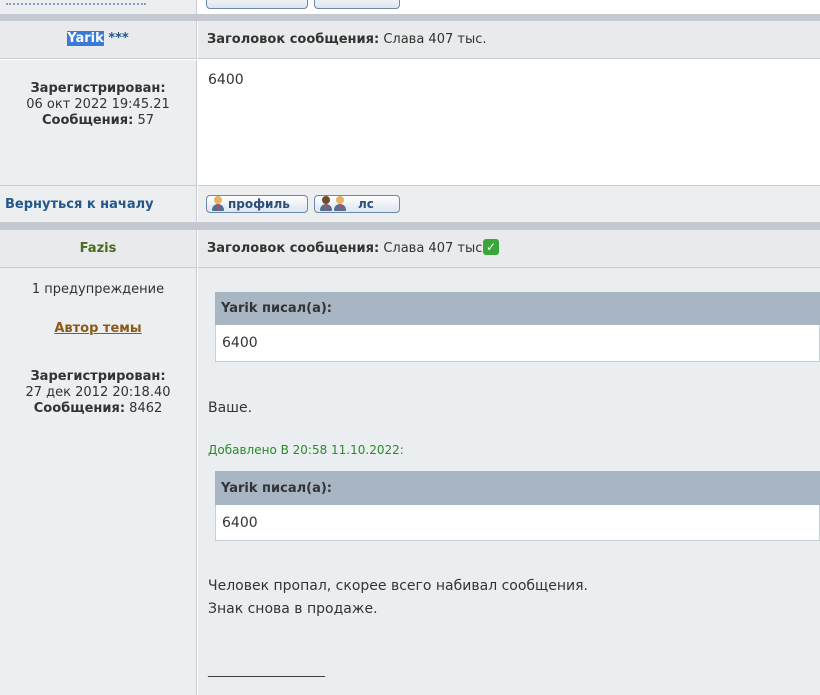 The image size is (820, 695). I want to click on post2-subject-label: Заголовок сообщения:, so click(293, 248).